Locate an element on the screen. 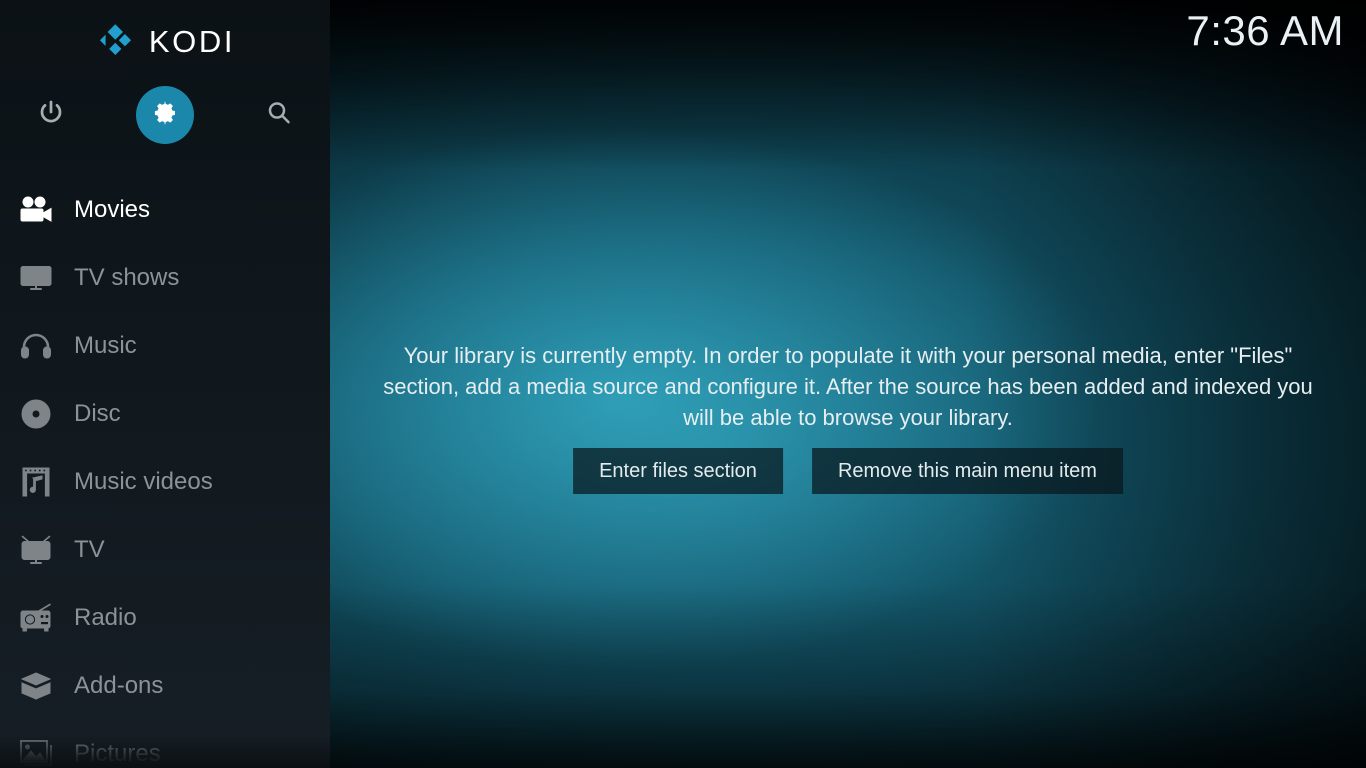  sidebar-item-label: TV shows is located at coordinates (127, 277).